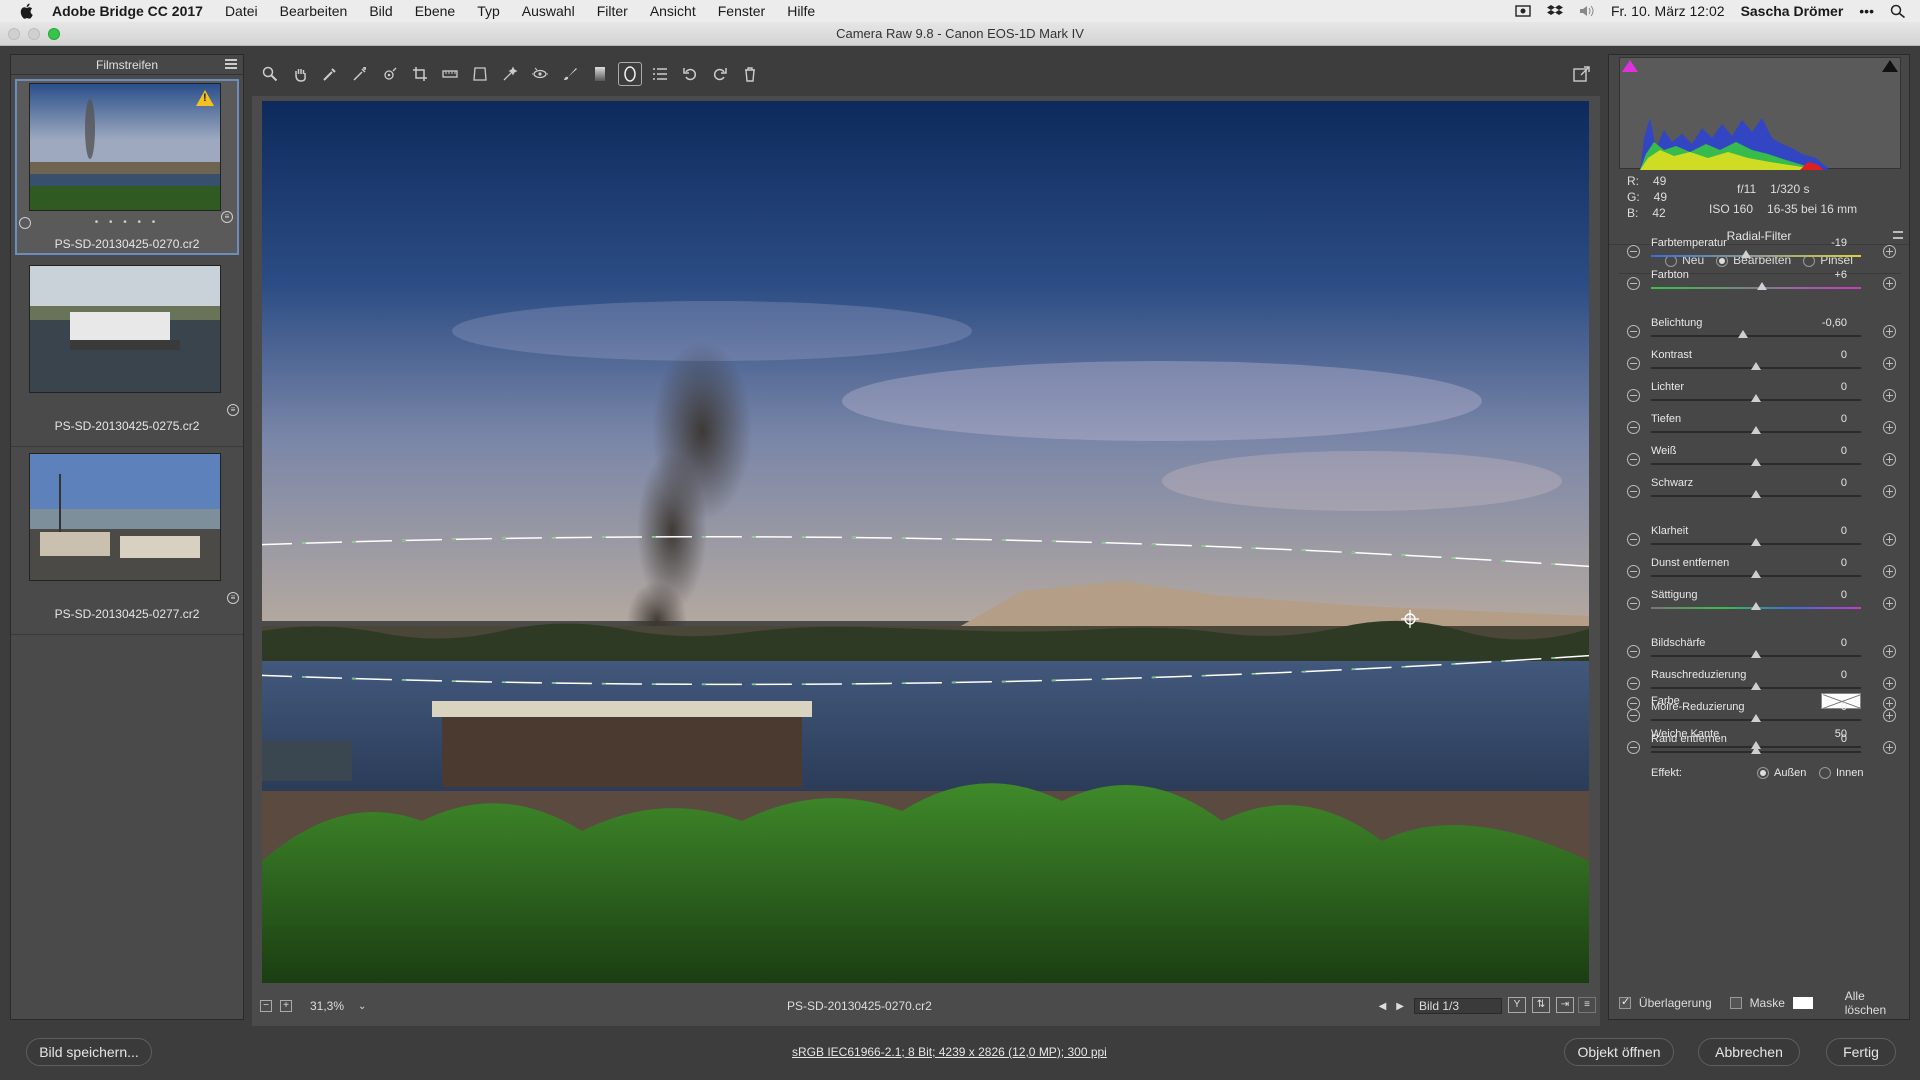 This screenshot has height=1080, width=1920. What do you see at coordinates (127, 222) in the screenshot?
I see `rating-stars: • • • • •` at bounding box center [127, 222].